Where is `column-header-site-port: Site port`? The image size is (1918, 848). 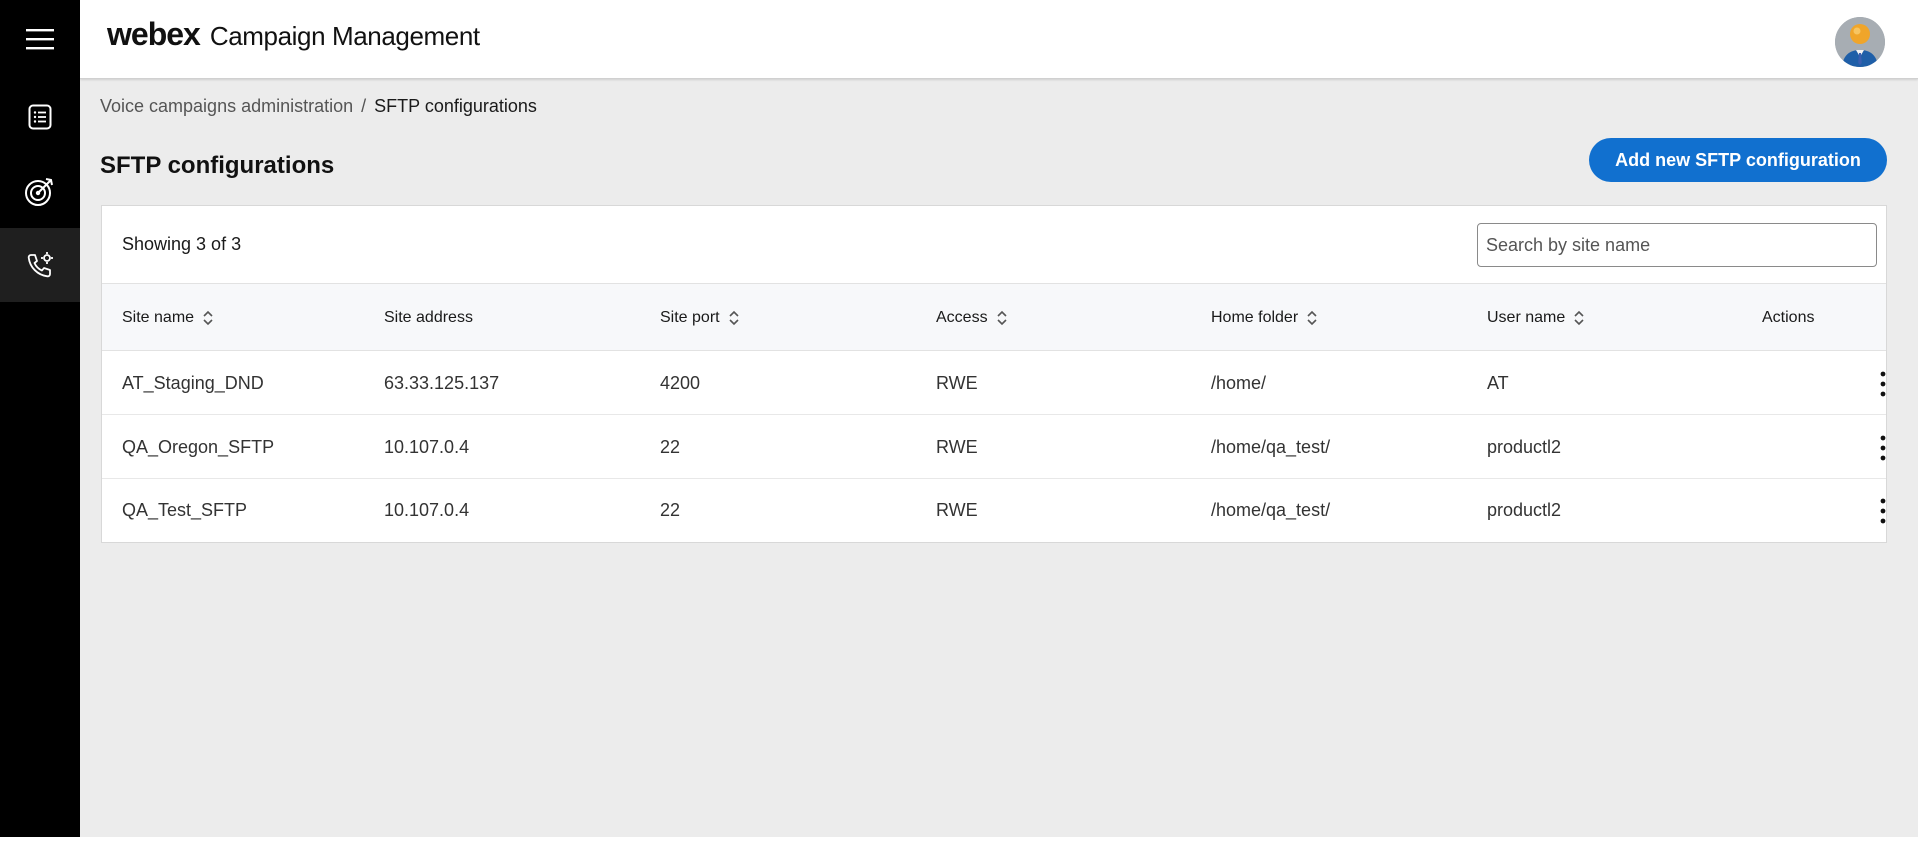
column-header-site-port: Site port is located at coordinates (700, 318).